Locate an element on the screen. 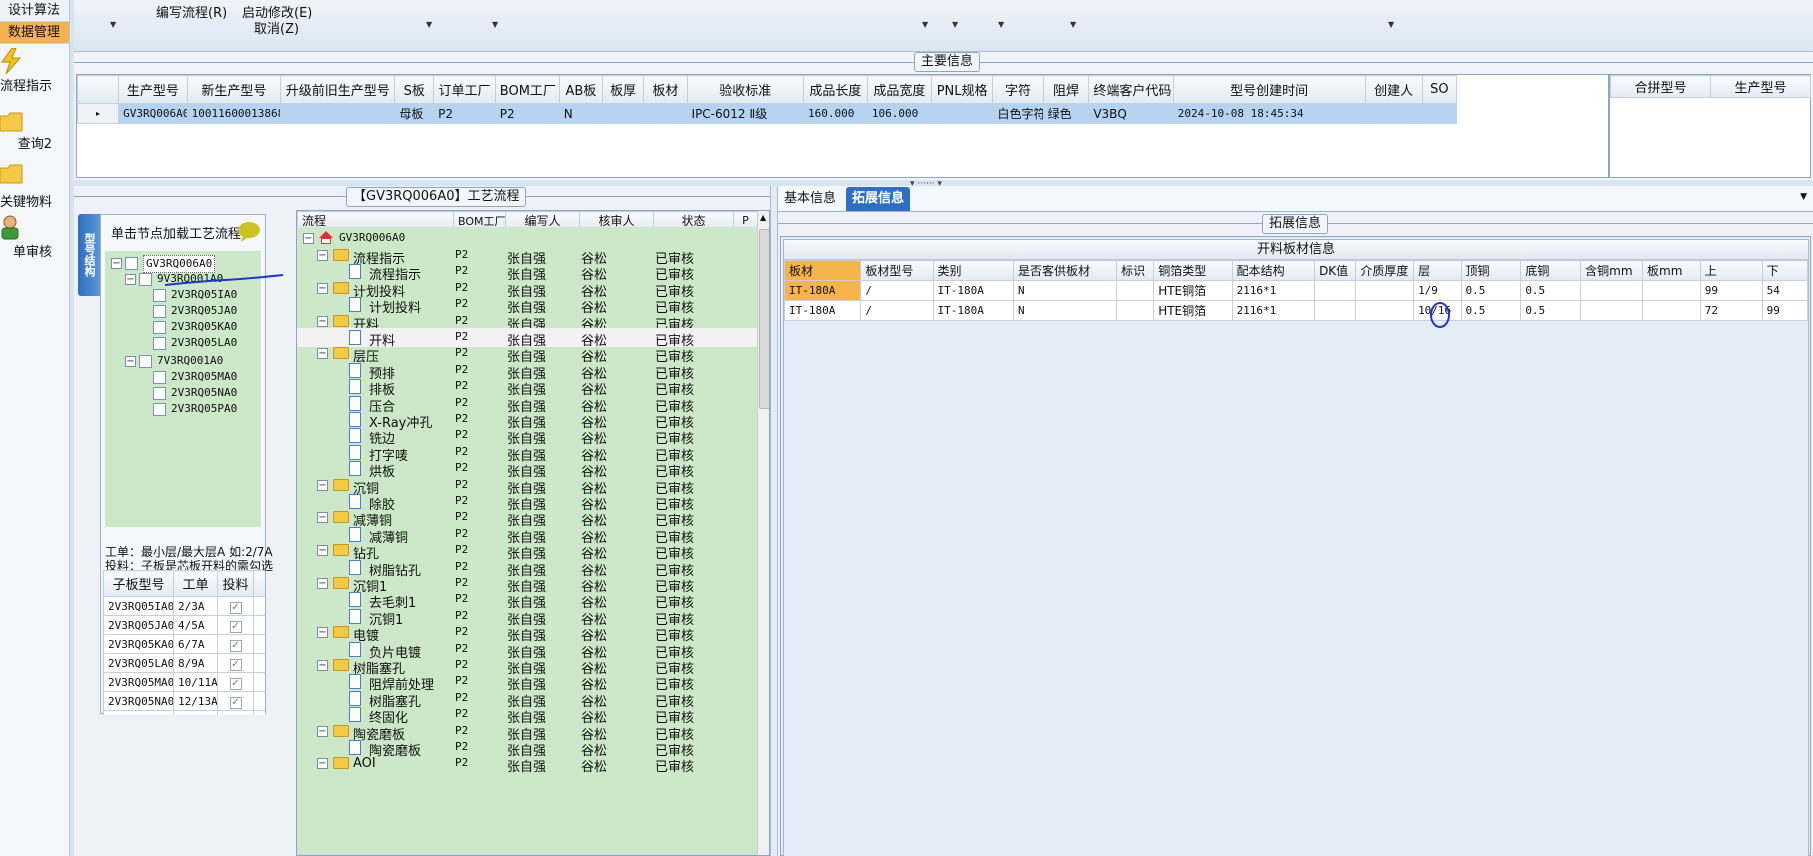 Image resolution: width=1813 pixels, height=856 pixels. tab-dropdown-icon: ▼ is located at coordinates (1803, 197).